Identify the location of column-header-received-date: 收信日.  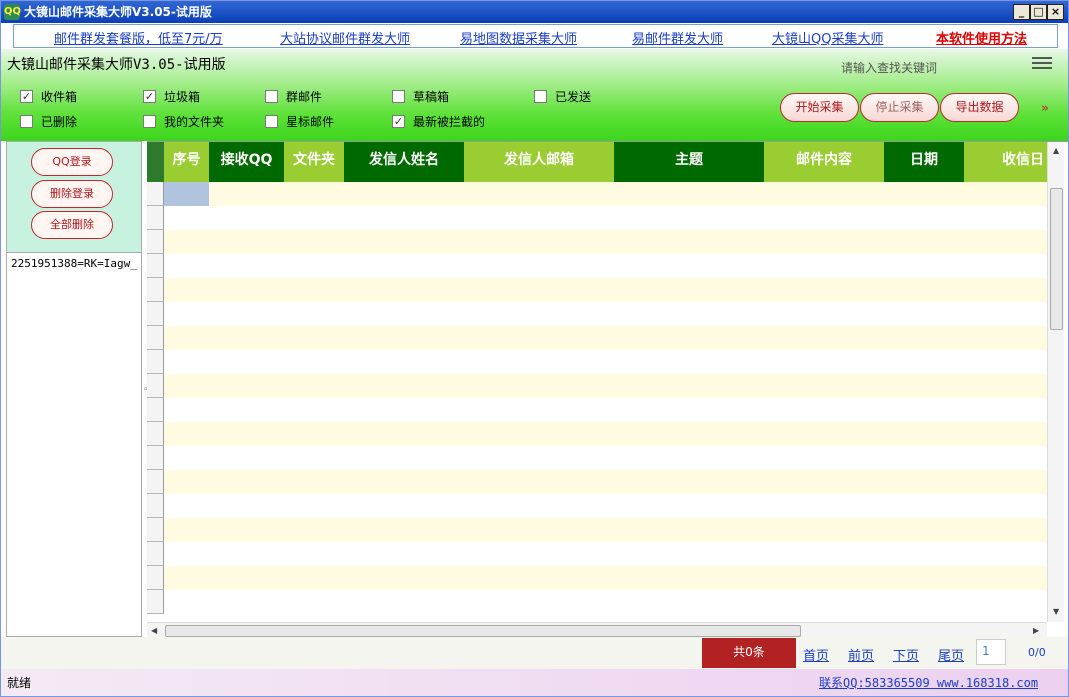
(1005, 162).